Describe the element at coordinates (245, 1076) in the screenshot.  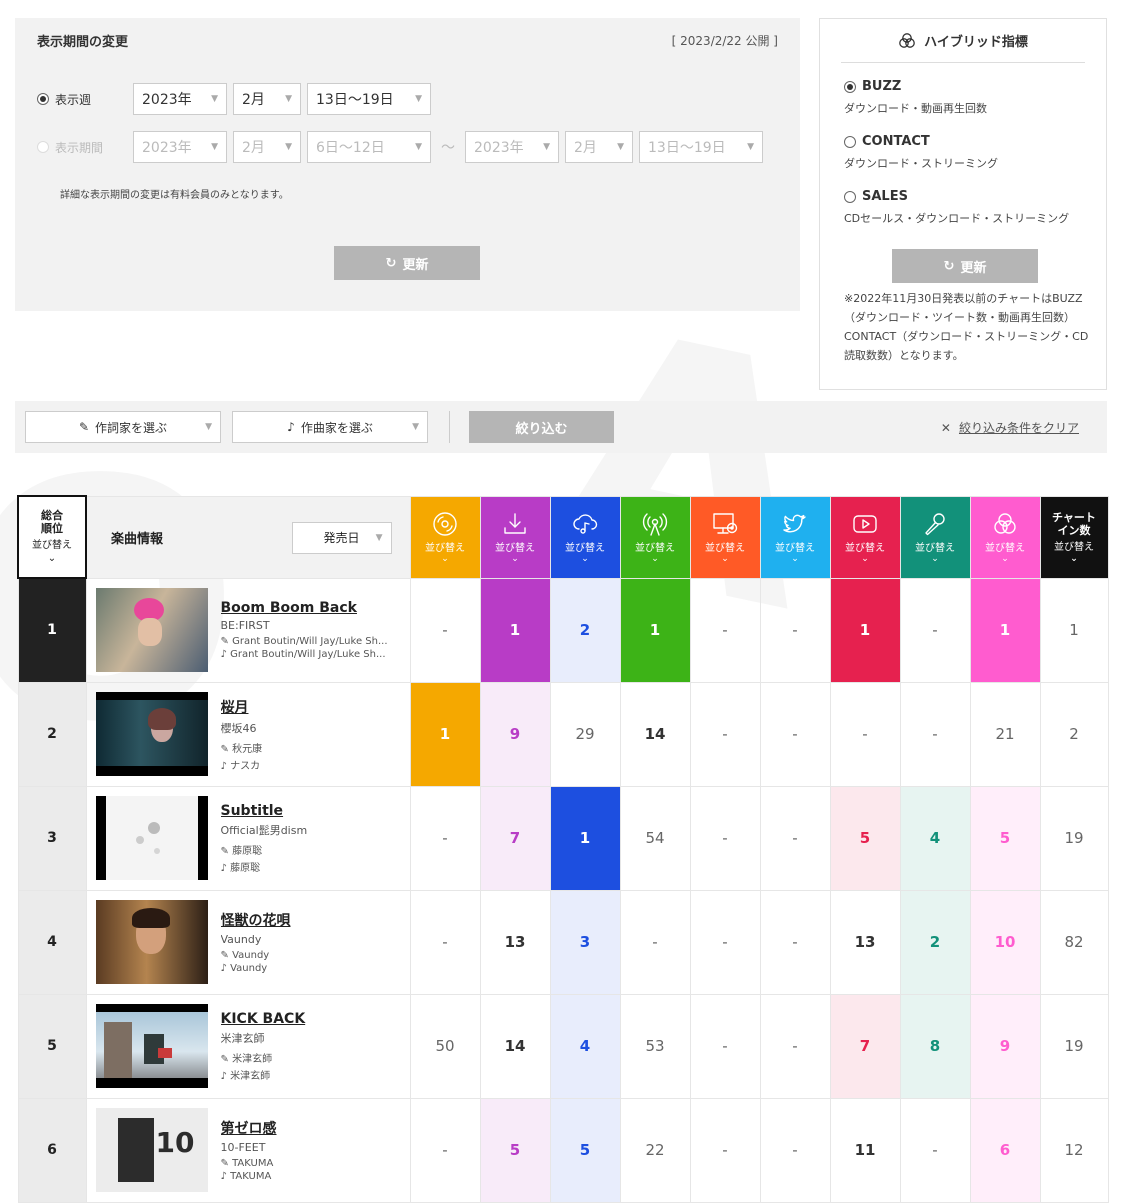
I see `composer-line: ♪ 米津玄師` at that location.